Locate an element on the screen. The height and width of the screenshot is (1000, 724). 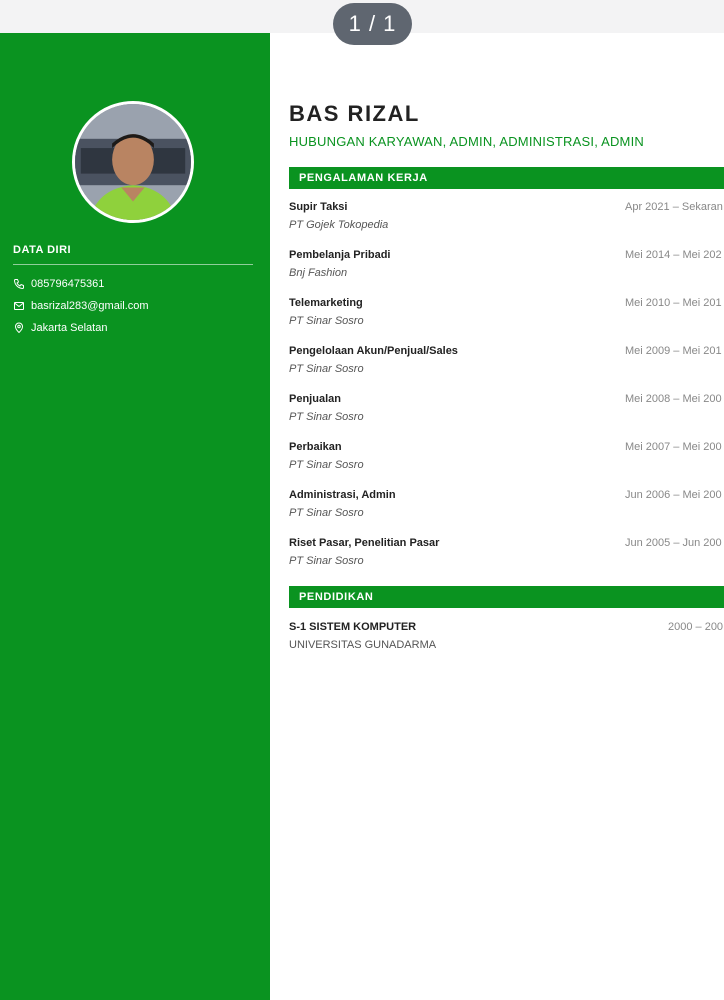
education-period: 2000 – 200 is located at coordinates (696, 627).